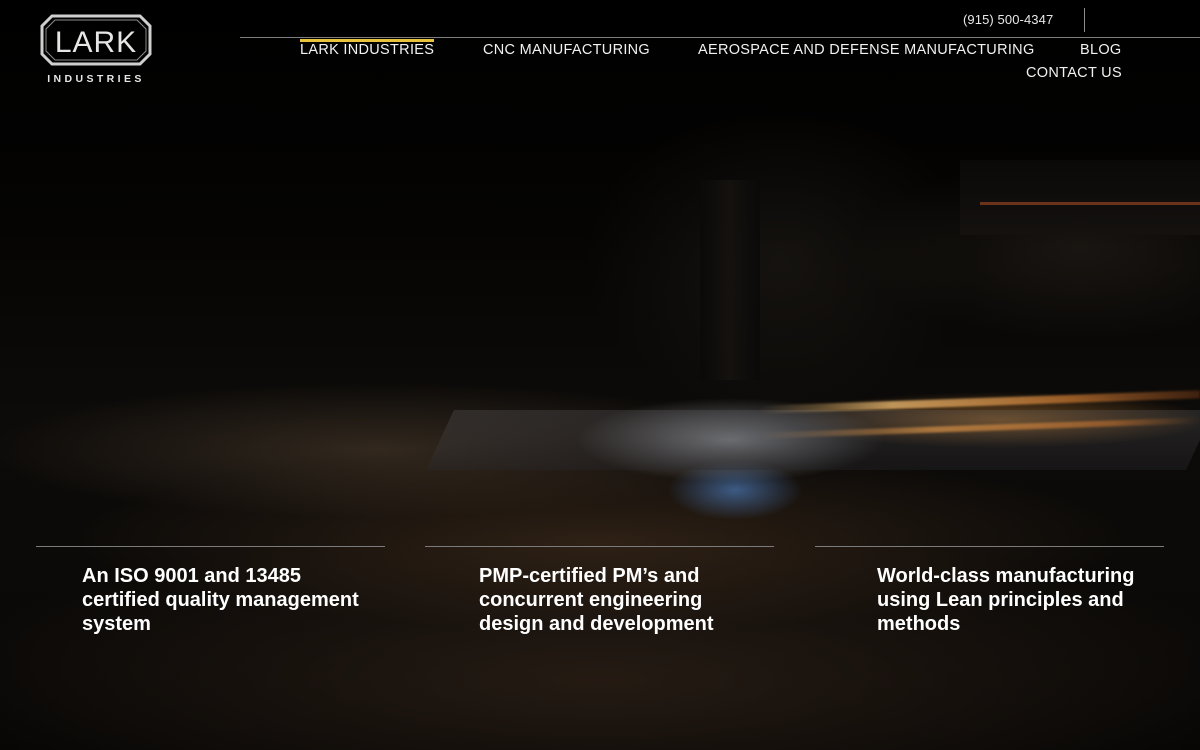 The width and height of the screenshot is (1200, 750). I want to click on metal-plate, so click(813, 440).